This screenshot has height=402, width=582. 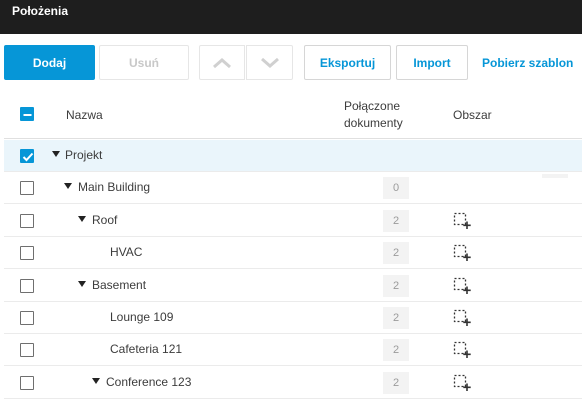 What do you see at coordinates (293, 318) in the screenshot?
I see `table-row: Lounge 109 2` at bounding box center [293, 318].